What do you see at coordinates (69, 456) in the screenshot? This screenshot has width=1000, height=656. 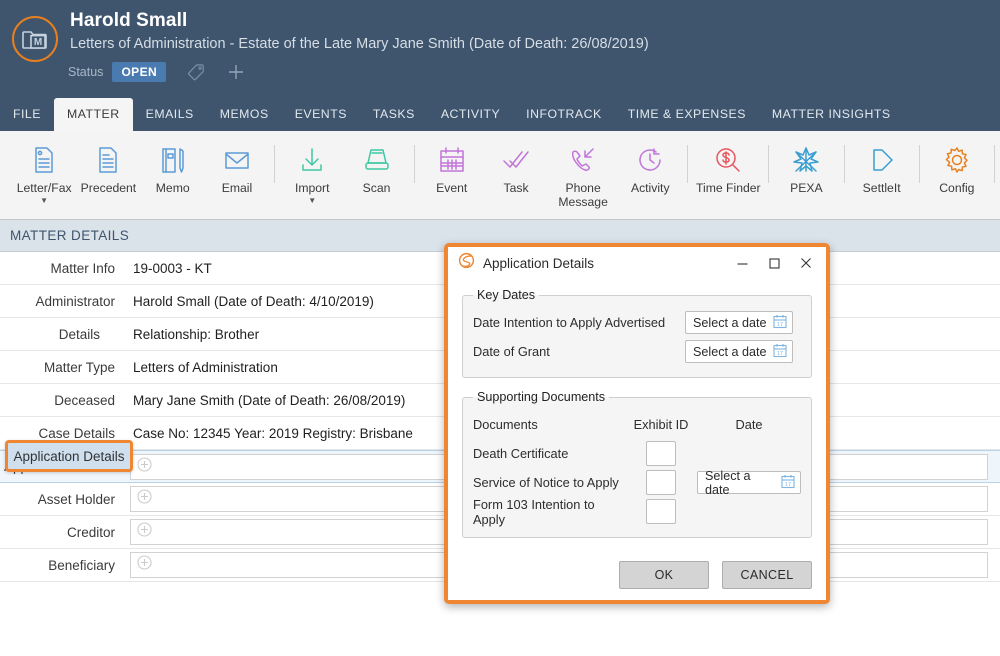 I see `selected-field-application-details: Application Details` at bounding box center [69, 456].